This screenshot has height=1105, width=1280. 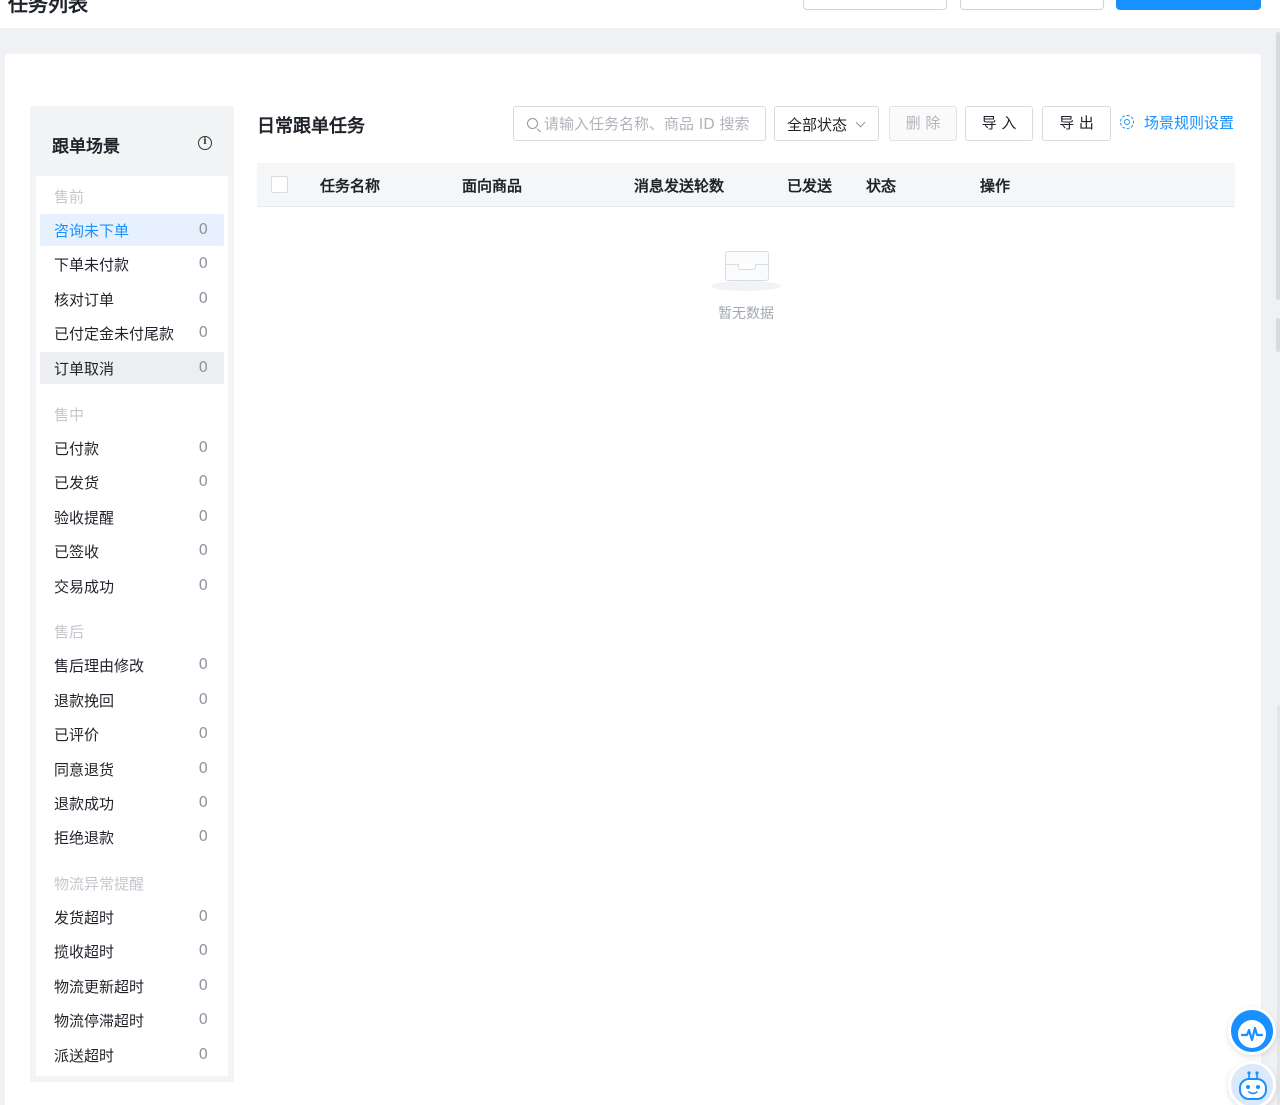 I want to click on table-header: 任务名称 面向商品 消息发送轮数 已发送 状态 操作, so click(x=746, y=185).